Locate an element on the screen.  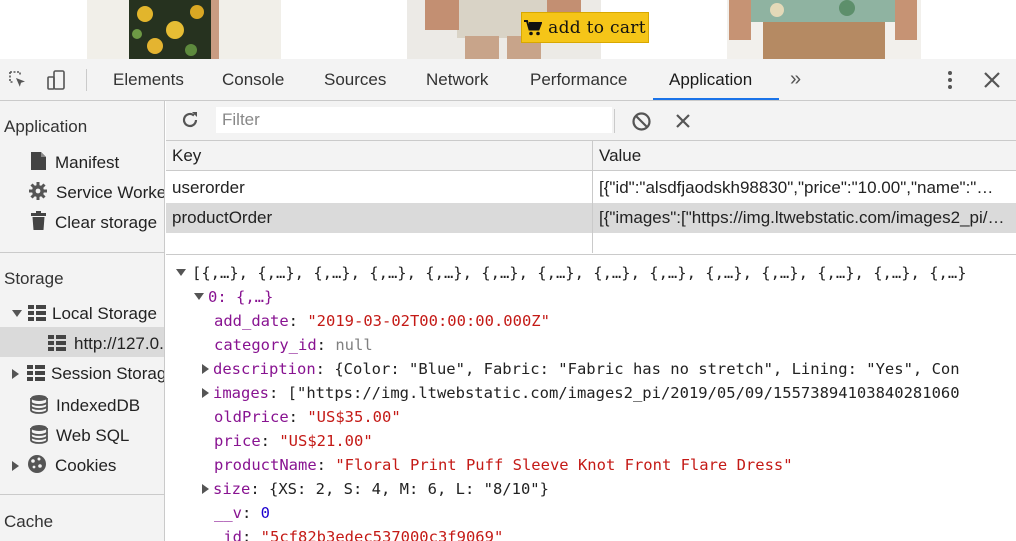
tab-application: Application is located at coordinates (710, 79).